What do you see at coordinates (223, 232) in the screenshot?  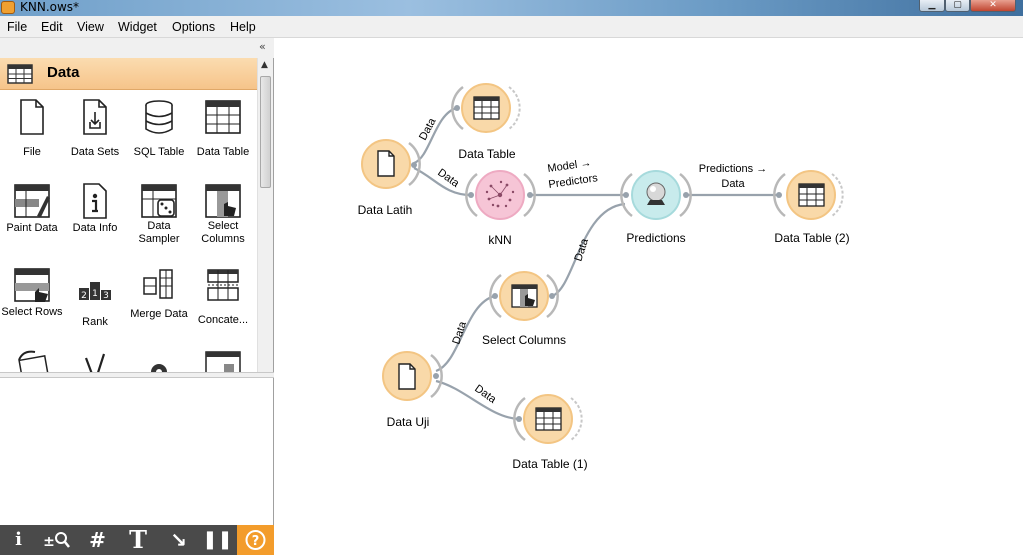 I see `widget-label: Select Columns` at bounding box center [223, 232].